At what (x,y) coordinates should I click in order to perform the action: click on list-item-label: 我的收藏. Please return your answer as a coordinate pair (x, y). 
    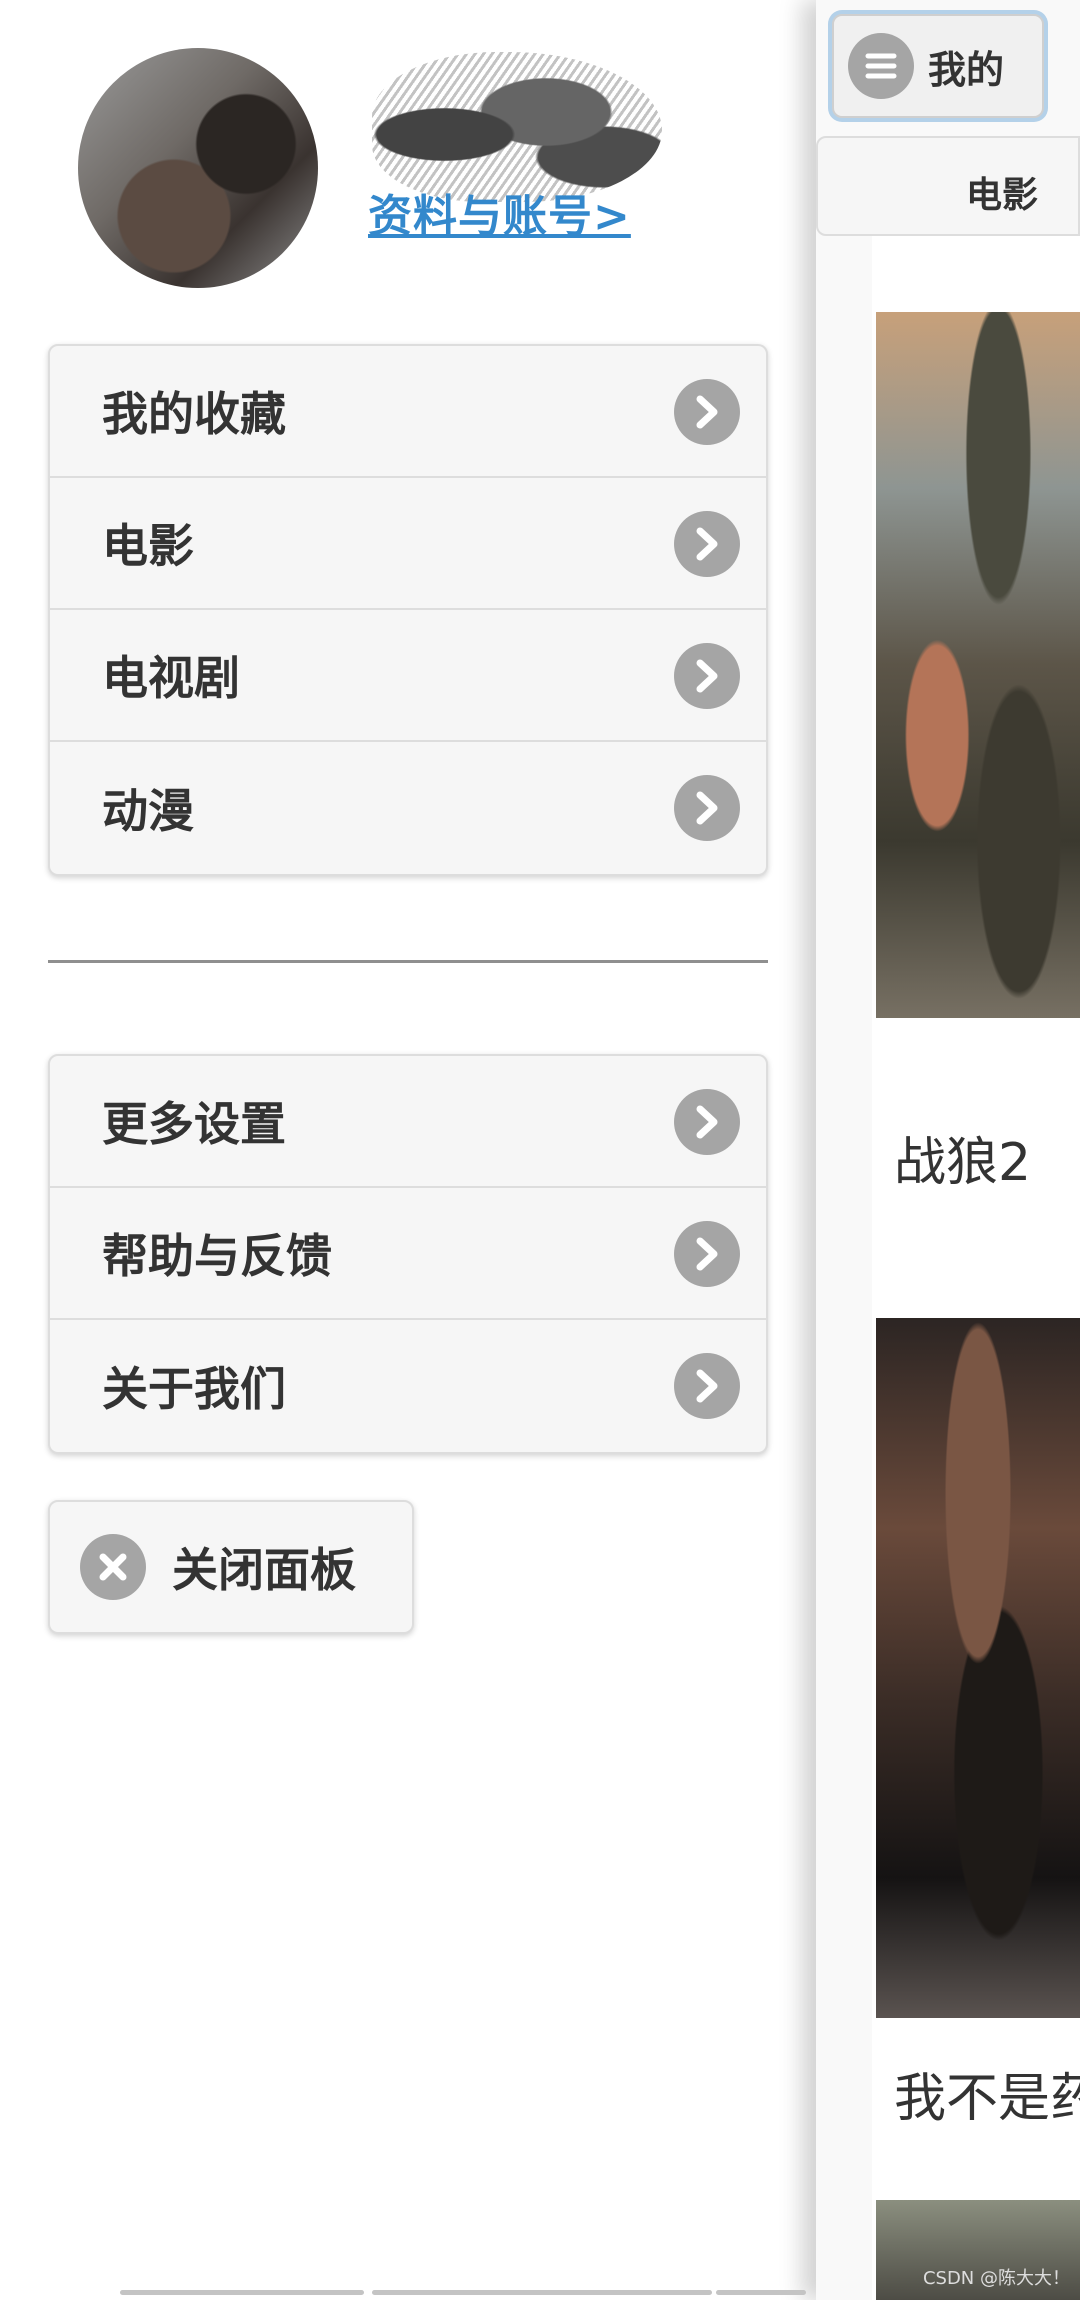
    Looking at the image, I should click on (194, 414).